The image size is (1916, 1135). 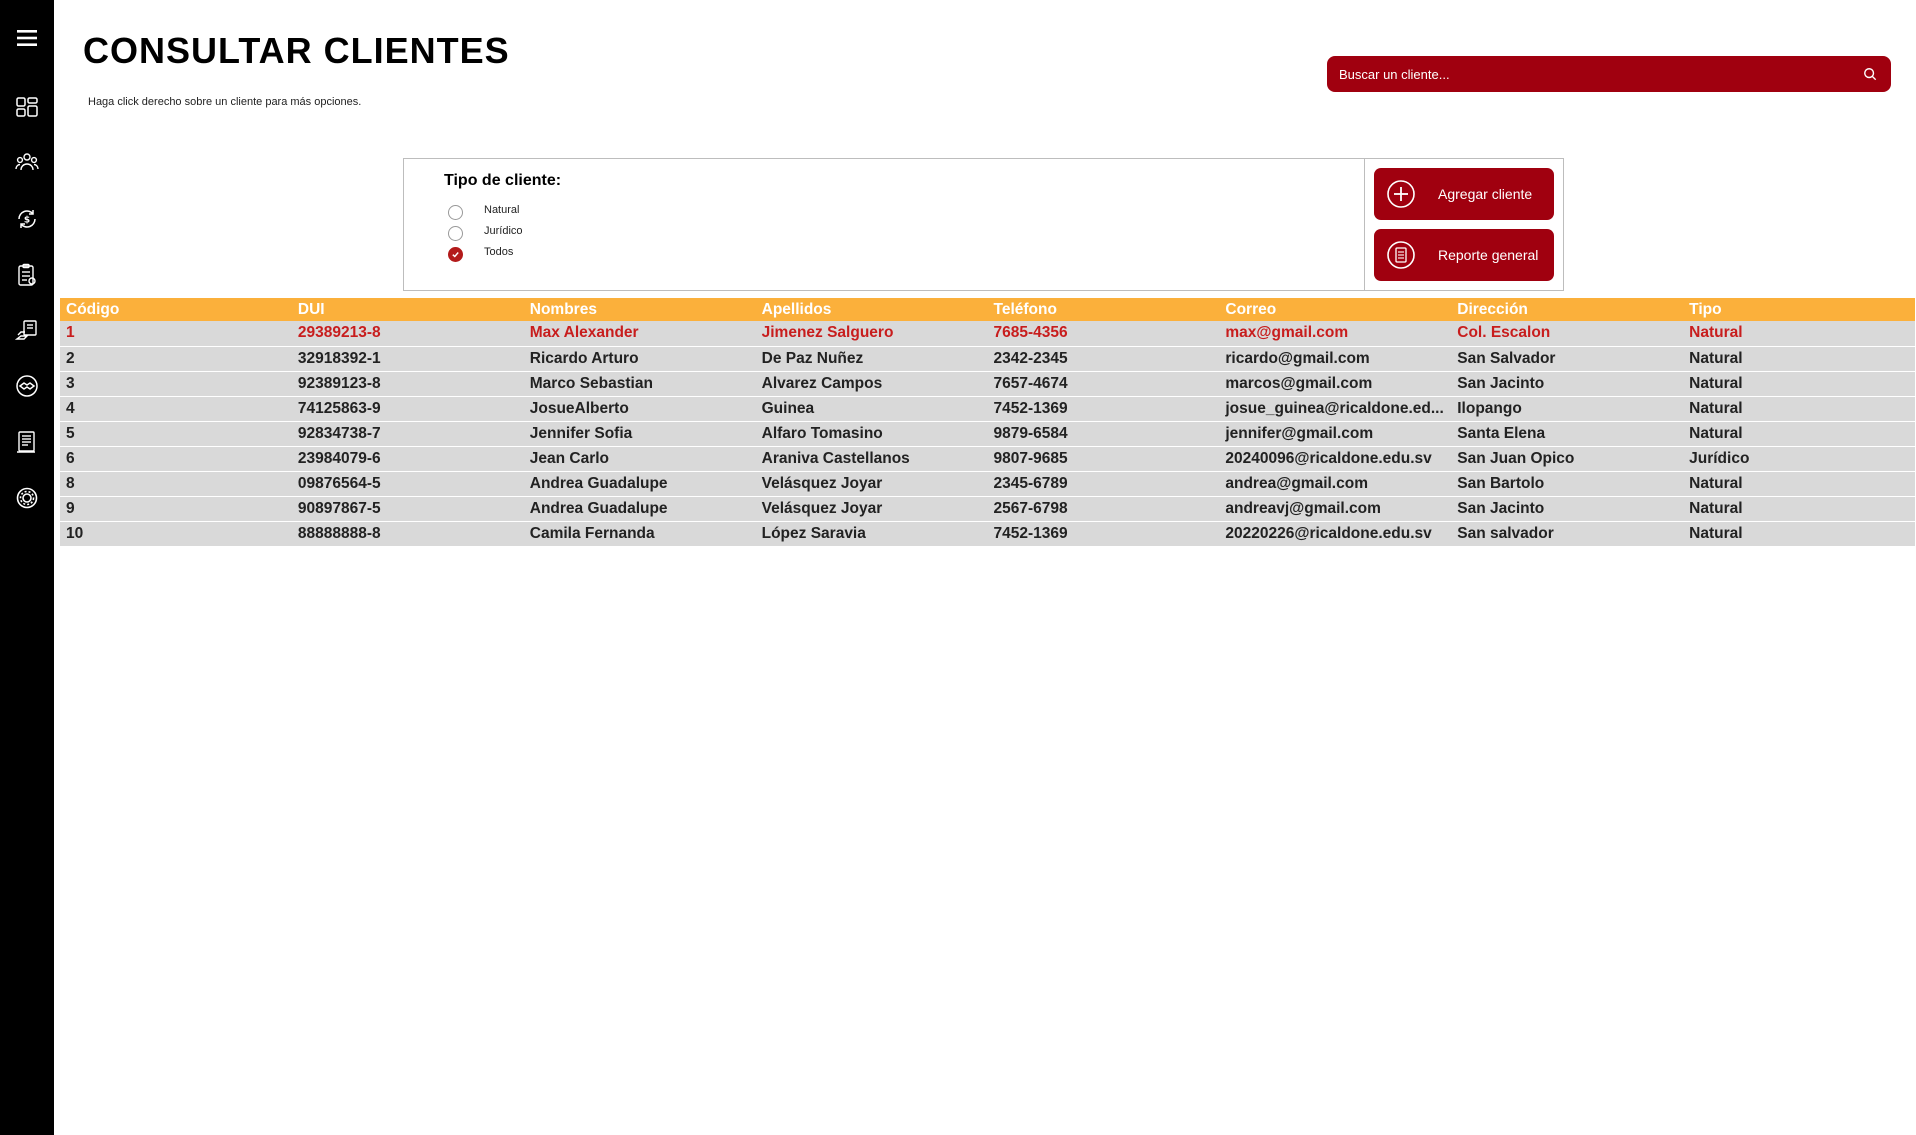 I want to click on table-cell: 23984079-6, so click(x=339, y=458).